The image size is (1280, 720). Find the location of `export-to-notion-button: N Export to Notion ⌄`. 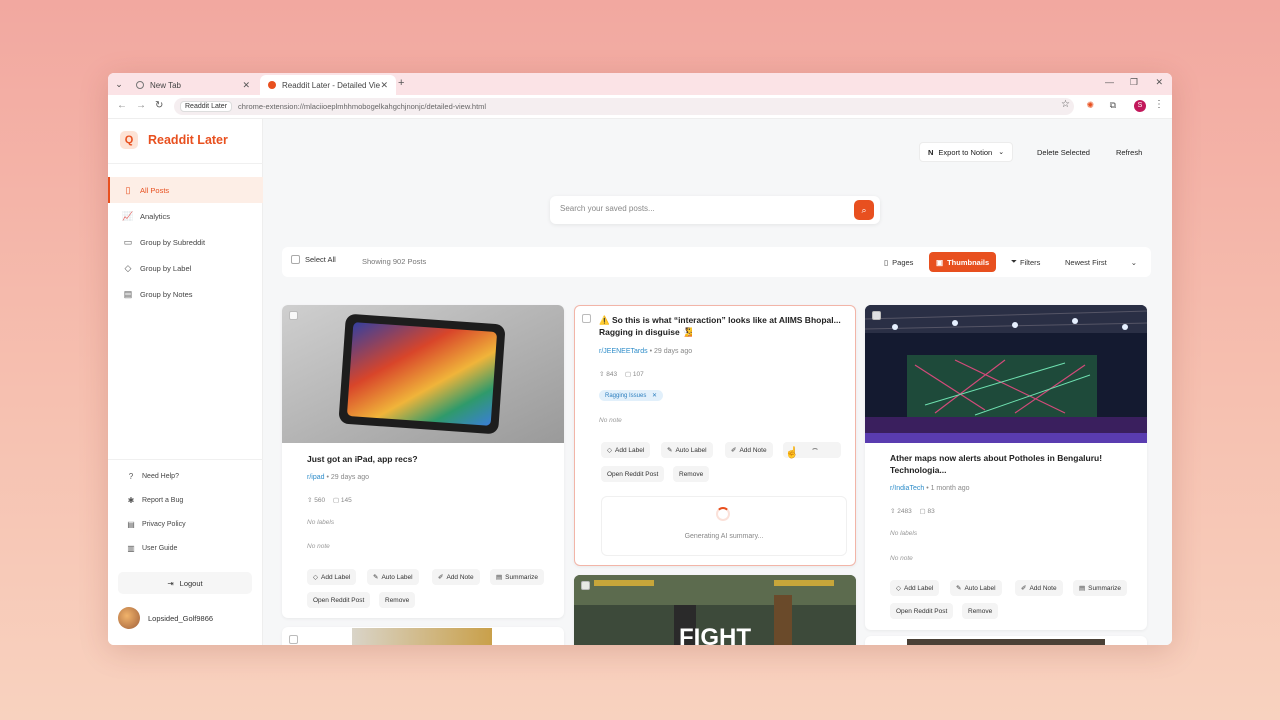

export-to-notion-button: N Export to Notion ⌄ is located at coordinates (966, 152).